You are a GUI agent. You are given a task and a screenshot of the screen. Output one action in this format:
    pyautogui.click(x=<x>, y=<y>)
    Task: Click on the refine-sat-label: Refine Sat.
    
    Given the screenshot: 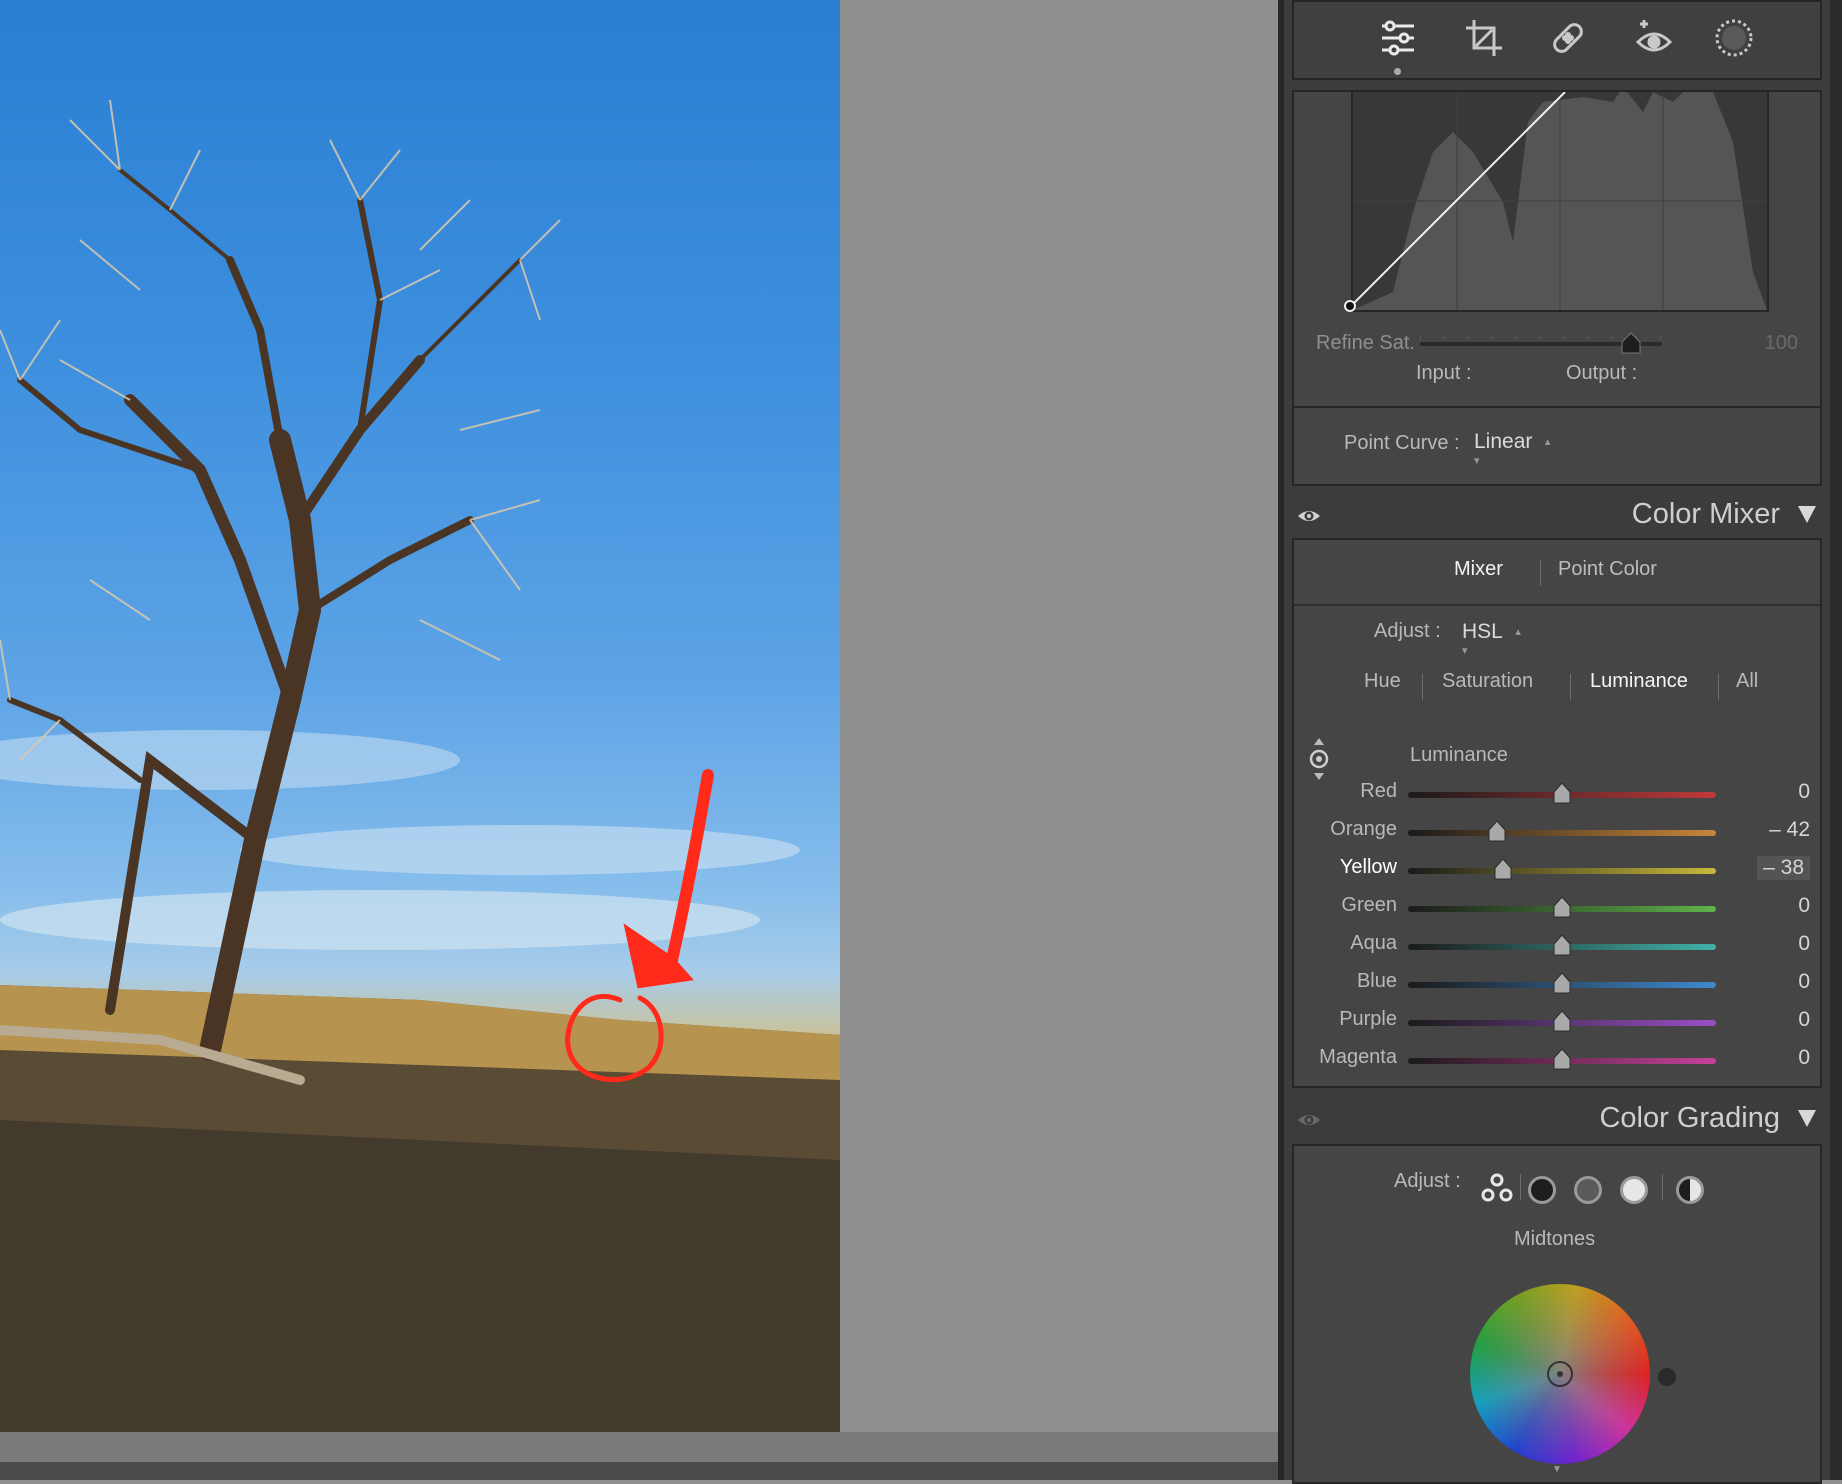 What is the action you would take?
    pyautogui.click(x=1365, y=343)
    